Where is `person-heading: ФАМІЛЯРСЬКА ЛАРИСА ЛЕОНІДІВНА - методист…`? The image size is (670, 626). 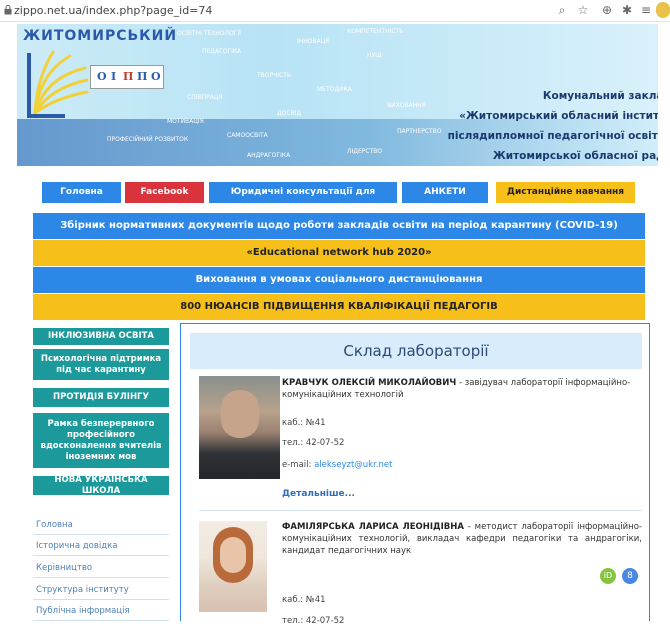
person-heading: ФАМІЛЯРСЬКА ЛАРИСА ЛЕОНІДІВНА - методист… is located at coordinates (462, 539).